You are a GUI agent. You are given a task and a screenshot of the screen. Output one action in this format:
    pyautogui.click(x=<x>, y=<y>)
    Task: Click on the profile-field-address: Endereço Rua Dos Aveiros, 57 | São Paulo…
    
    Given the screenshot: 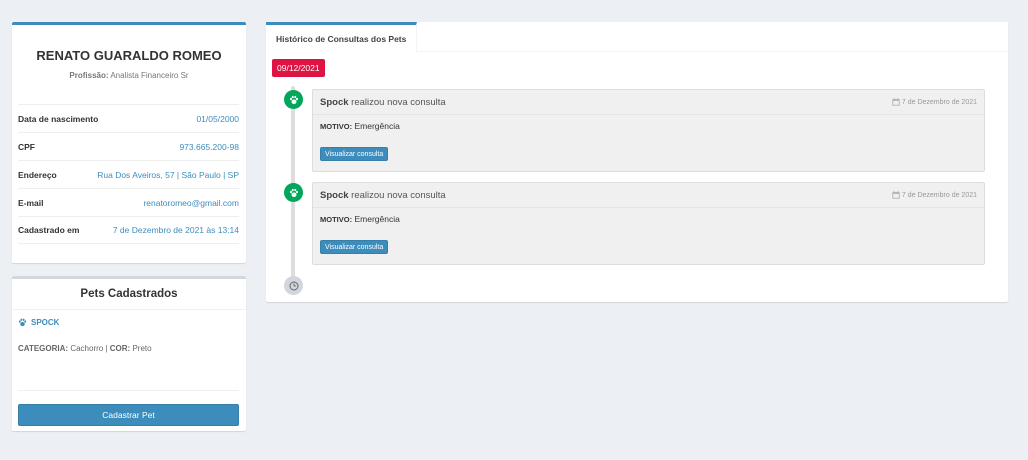 What is the action you would take?
    pyautogui.click(x=128, y=174)
    